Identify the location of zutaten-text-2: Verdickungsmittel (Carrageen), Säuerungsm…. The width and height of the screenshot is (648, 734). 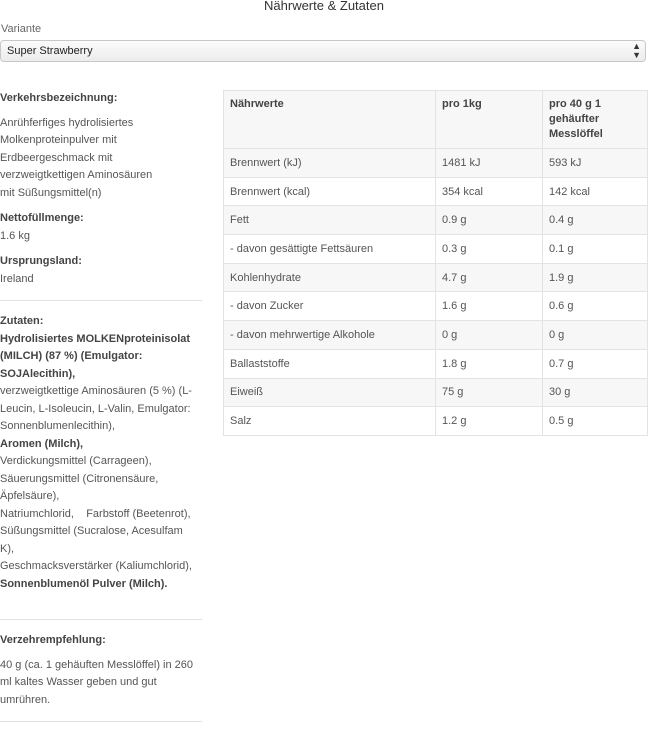
(101, 514).